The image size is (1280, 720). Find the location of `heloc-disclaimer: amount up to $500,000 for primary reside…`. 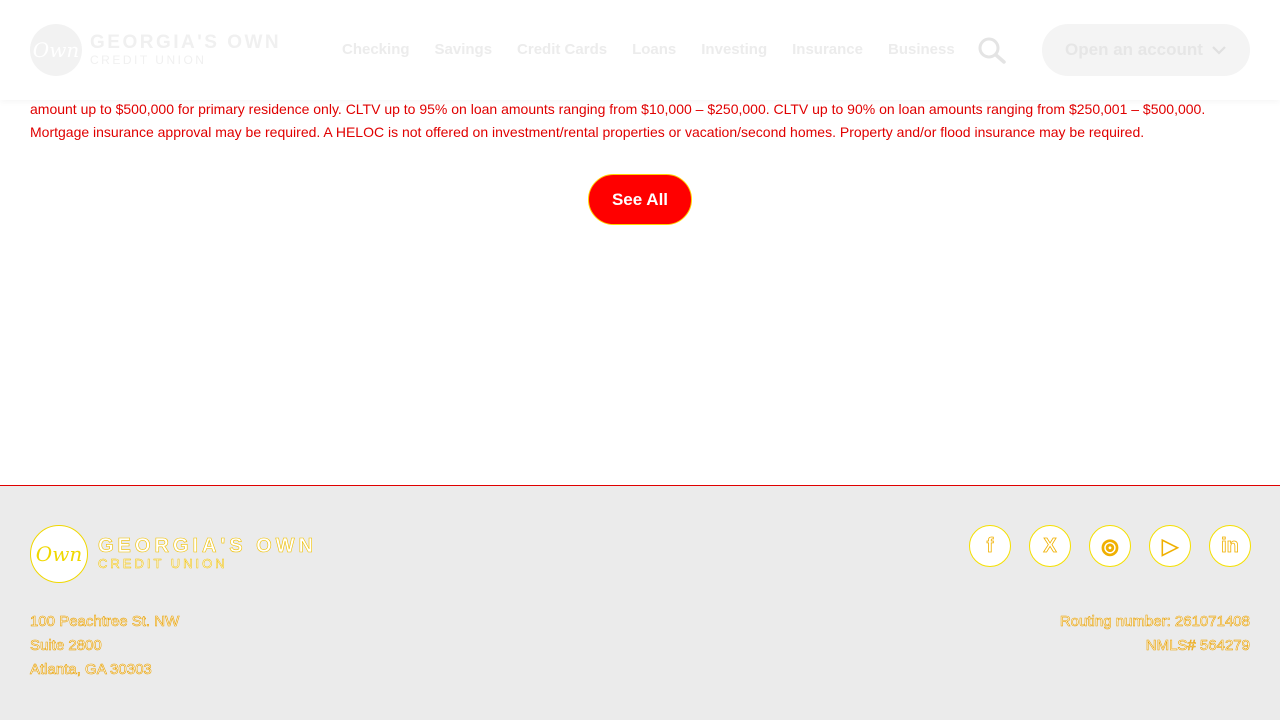

heloc-disclaimer: amount up to $500,000 for primary reside… is located at coordinates (618, 120).